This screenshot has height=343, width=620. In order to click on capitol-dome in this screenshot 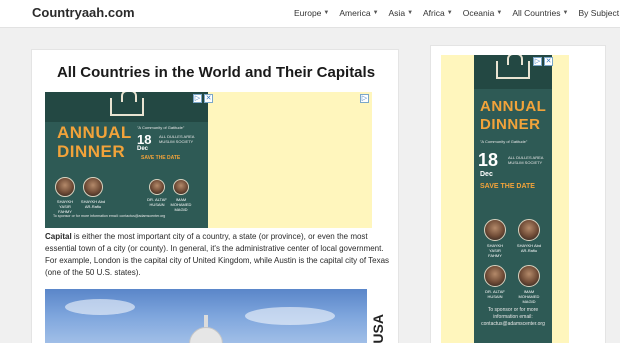, I will do `click(206, 335)`.